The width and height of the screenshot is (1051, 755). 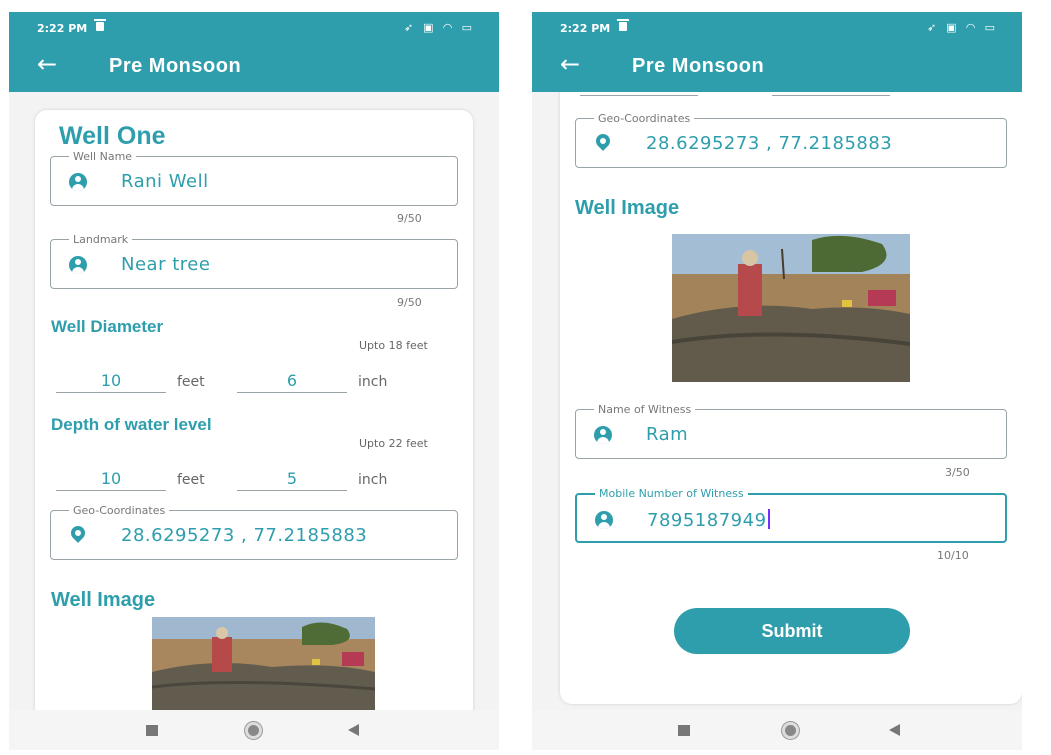 I want to click on landmark-counter: 9/50, so click(x=409, y=302).